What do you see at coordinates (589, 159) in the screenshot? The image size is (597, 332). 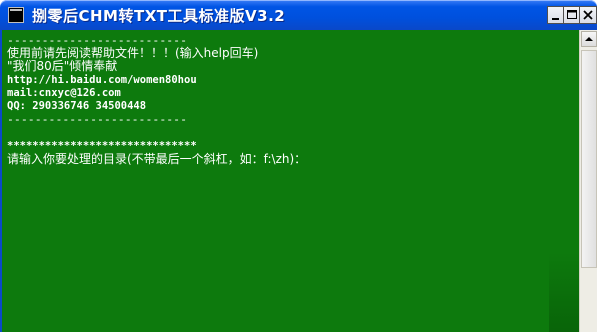 I see `scrollbar-thumb` at bounding box center [589, 159].